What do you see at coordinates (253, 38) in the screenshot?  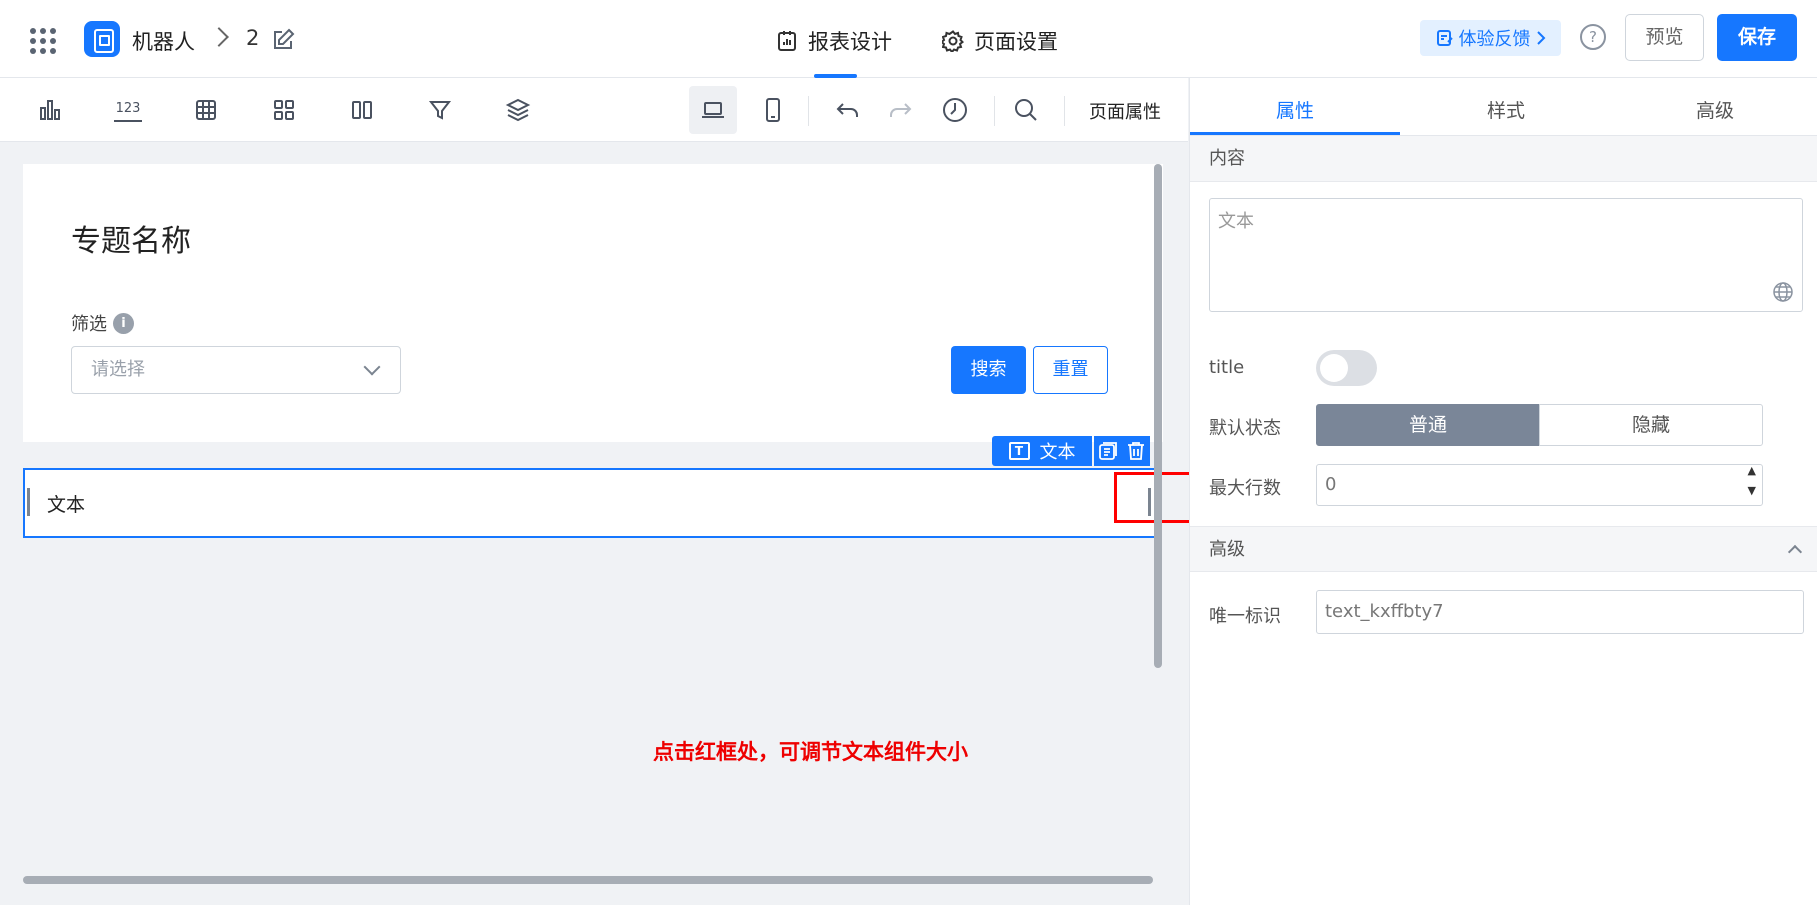 I see `page-number: 2` at bounding box center [253, 38].